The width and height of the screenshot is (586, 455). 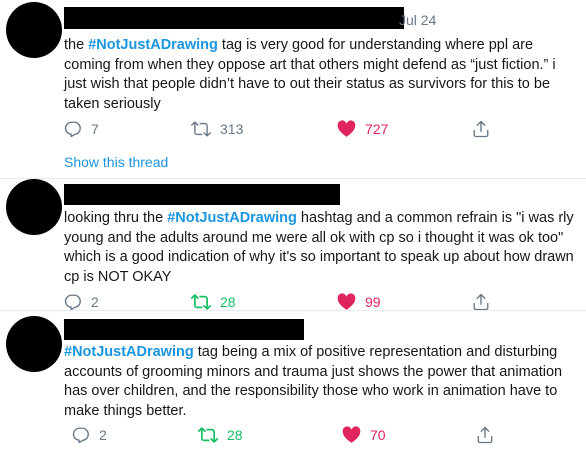 I want to click on like-count: 99, so click(x=373, y=302).